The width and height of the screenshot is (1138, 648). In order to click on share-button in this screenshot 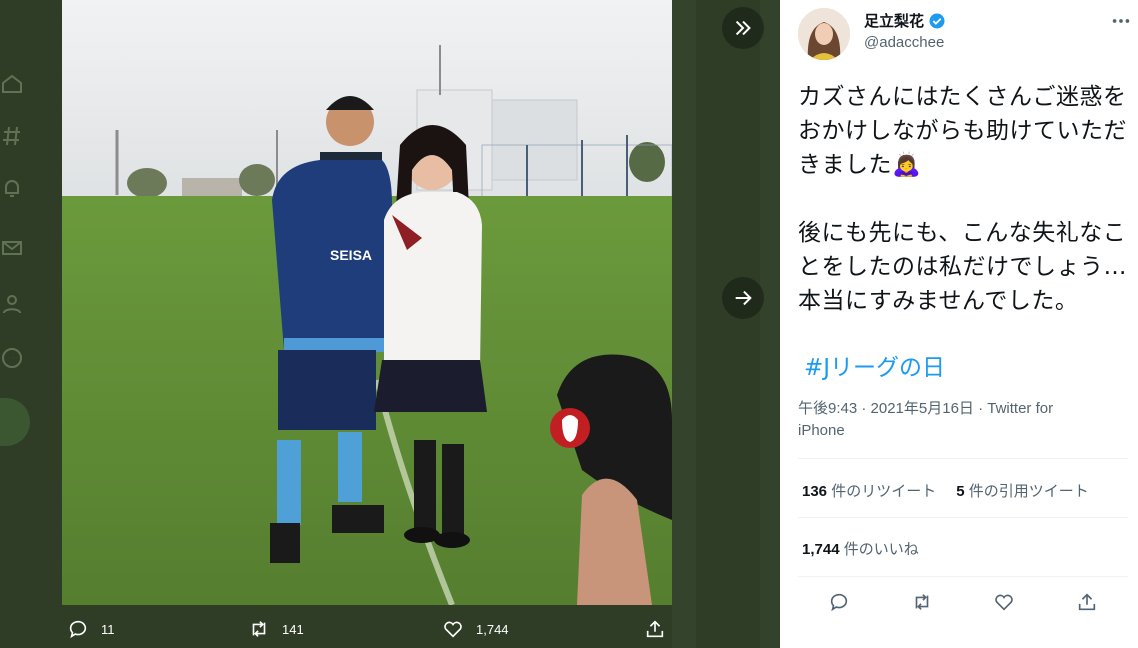, I will do `click(1087, 602)`.